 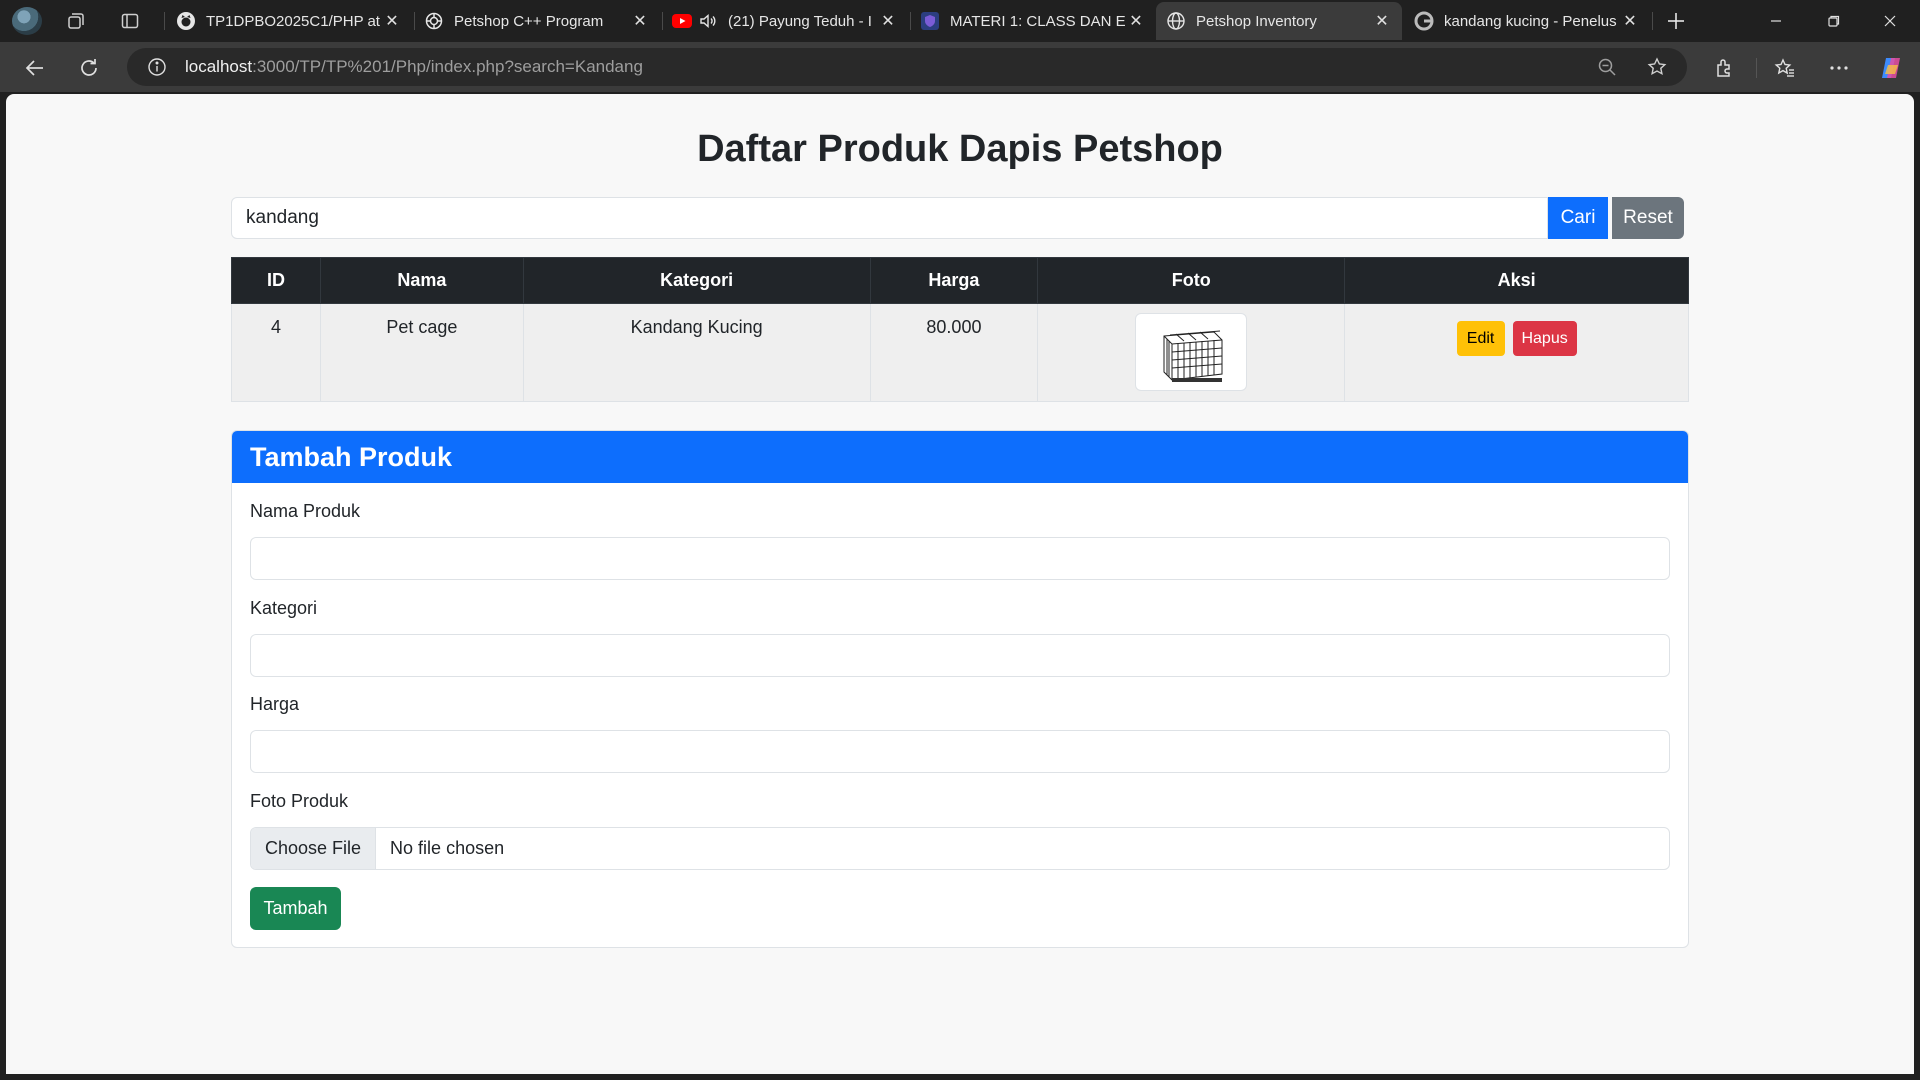 What do you see at coordinates (960, 149) in the screenshot?
I see `page-title: Daftar Produk Dapis Petshop` at bounding box center [960, 149].